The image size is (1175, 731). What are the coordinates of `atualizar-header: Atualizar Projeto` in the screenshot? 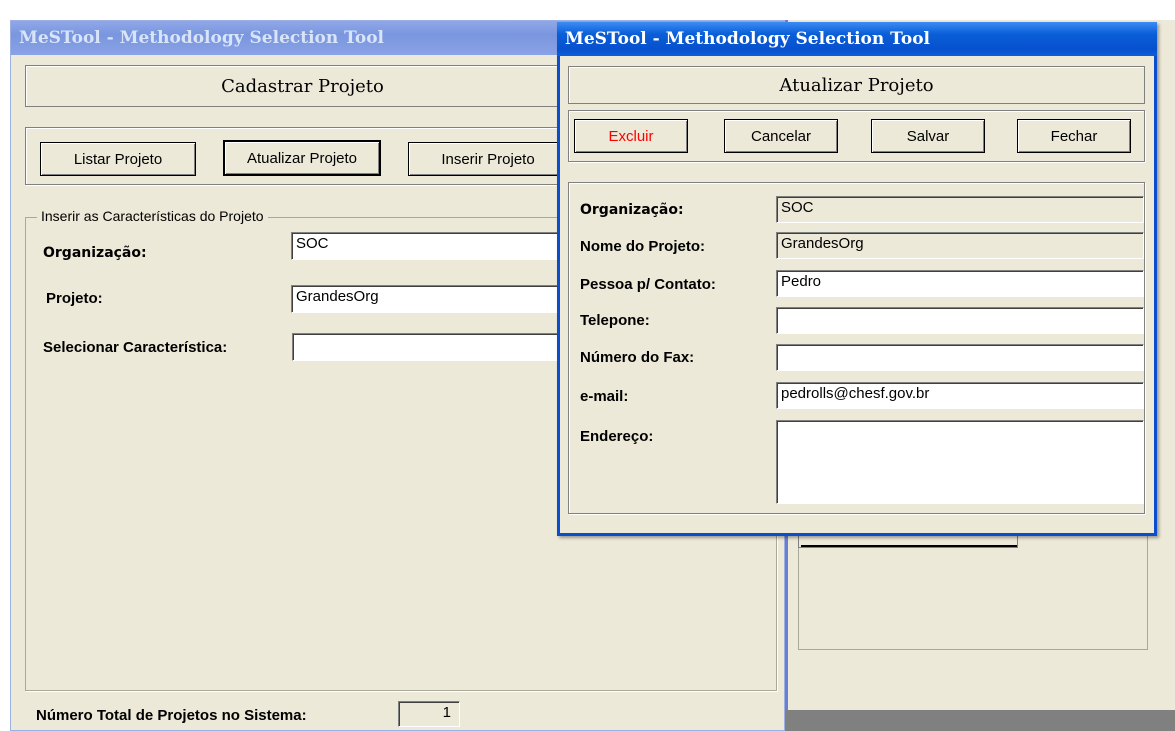 It's located at (856, 85).